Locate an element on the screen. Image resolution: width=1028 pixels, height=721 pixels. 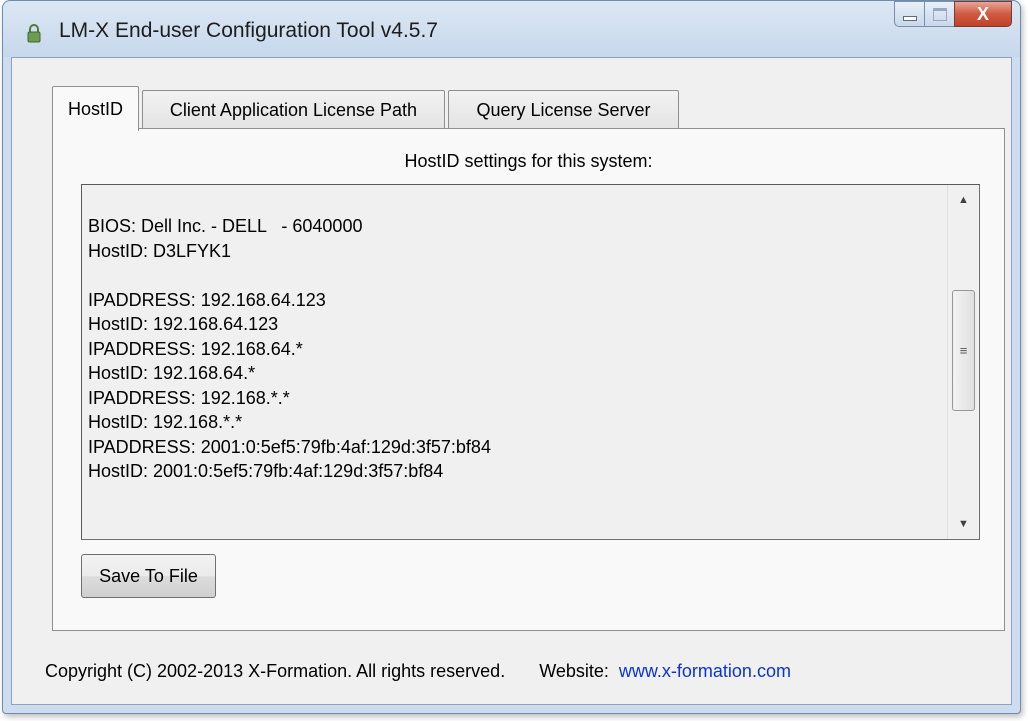
grip-lines-icon: ≡ is located at coordinates (963, 350).